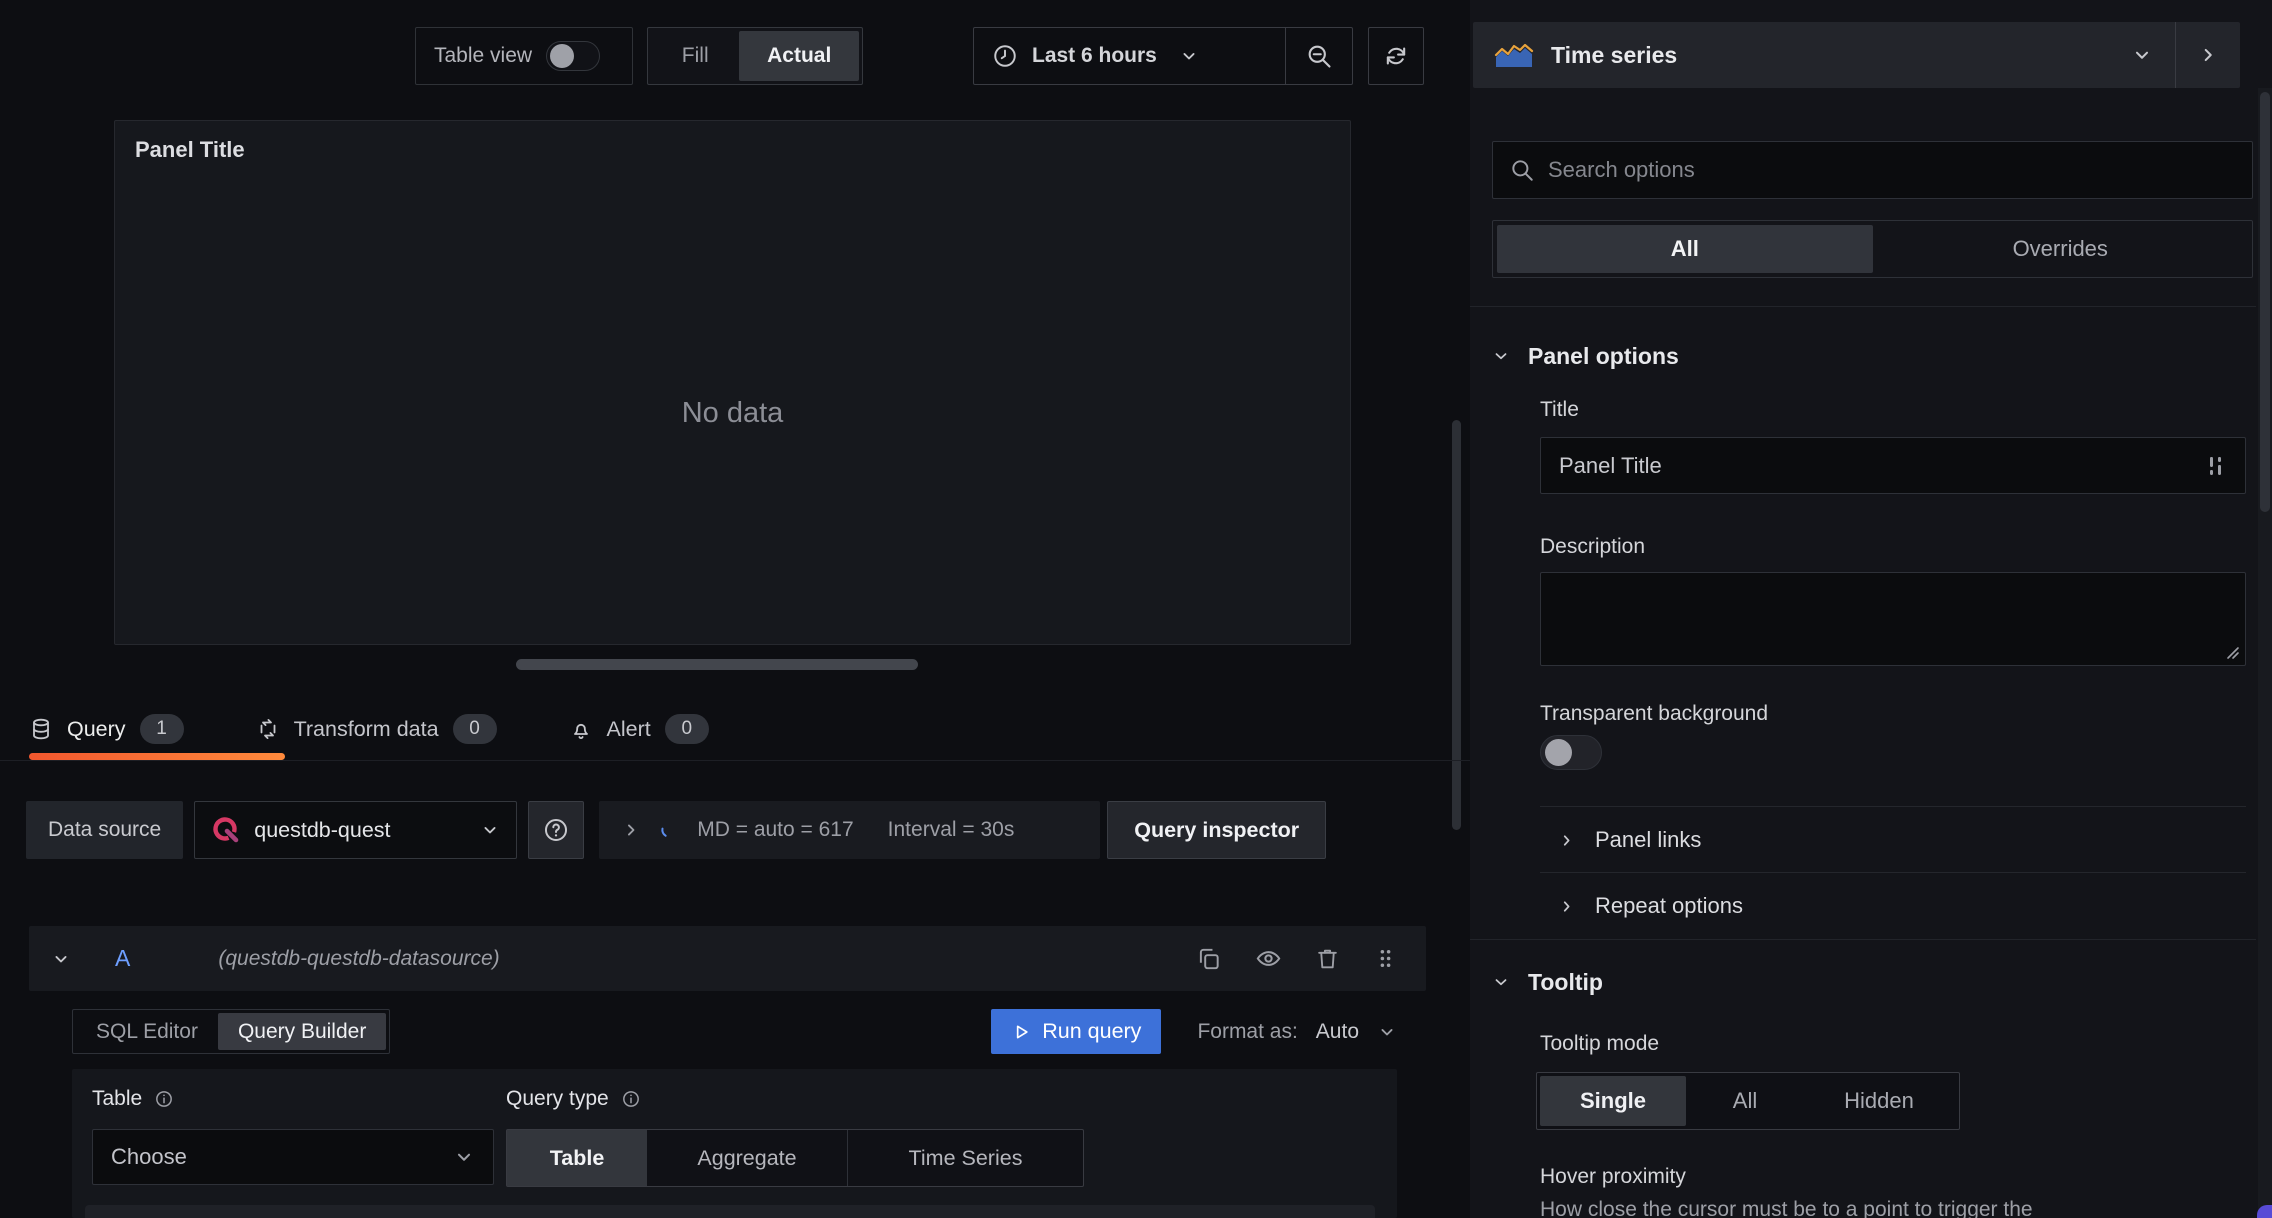 The image size is (2272, 1218). What do you see at coordinates (1856, 55) in the screenshot?
I see `visualization-picker: Time series` at bounding box center [1856, 55].